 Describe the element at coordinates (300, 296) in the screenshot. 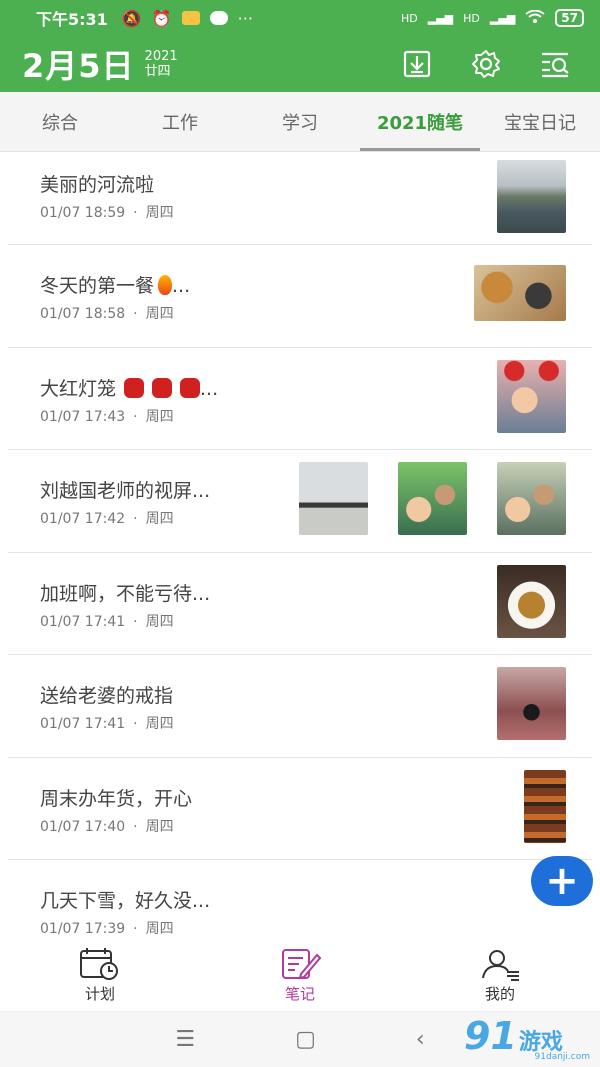

I see `note-item: 冬天的第一餐... 01/07 18:58 · 周四` at that location.